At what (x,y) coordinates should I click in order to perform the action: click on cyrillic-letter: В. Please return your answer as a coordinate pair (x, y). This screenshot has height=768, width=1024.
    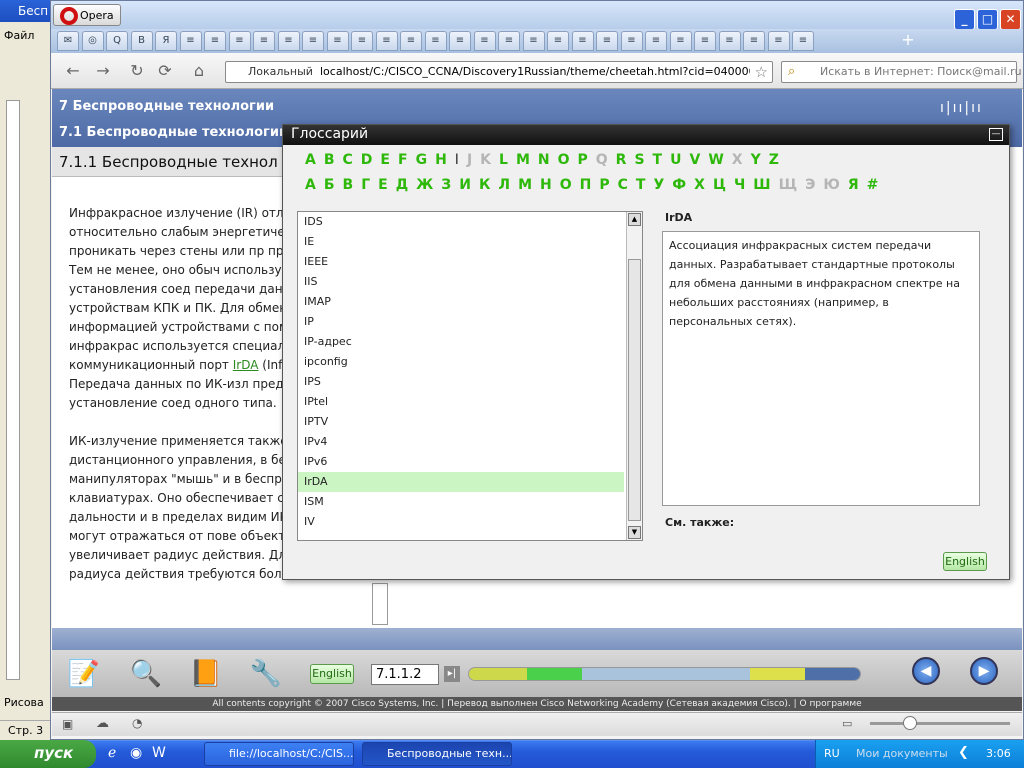
    Looking at the image, I should click on (348, 185).